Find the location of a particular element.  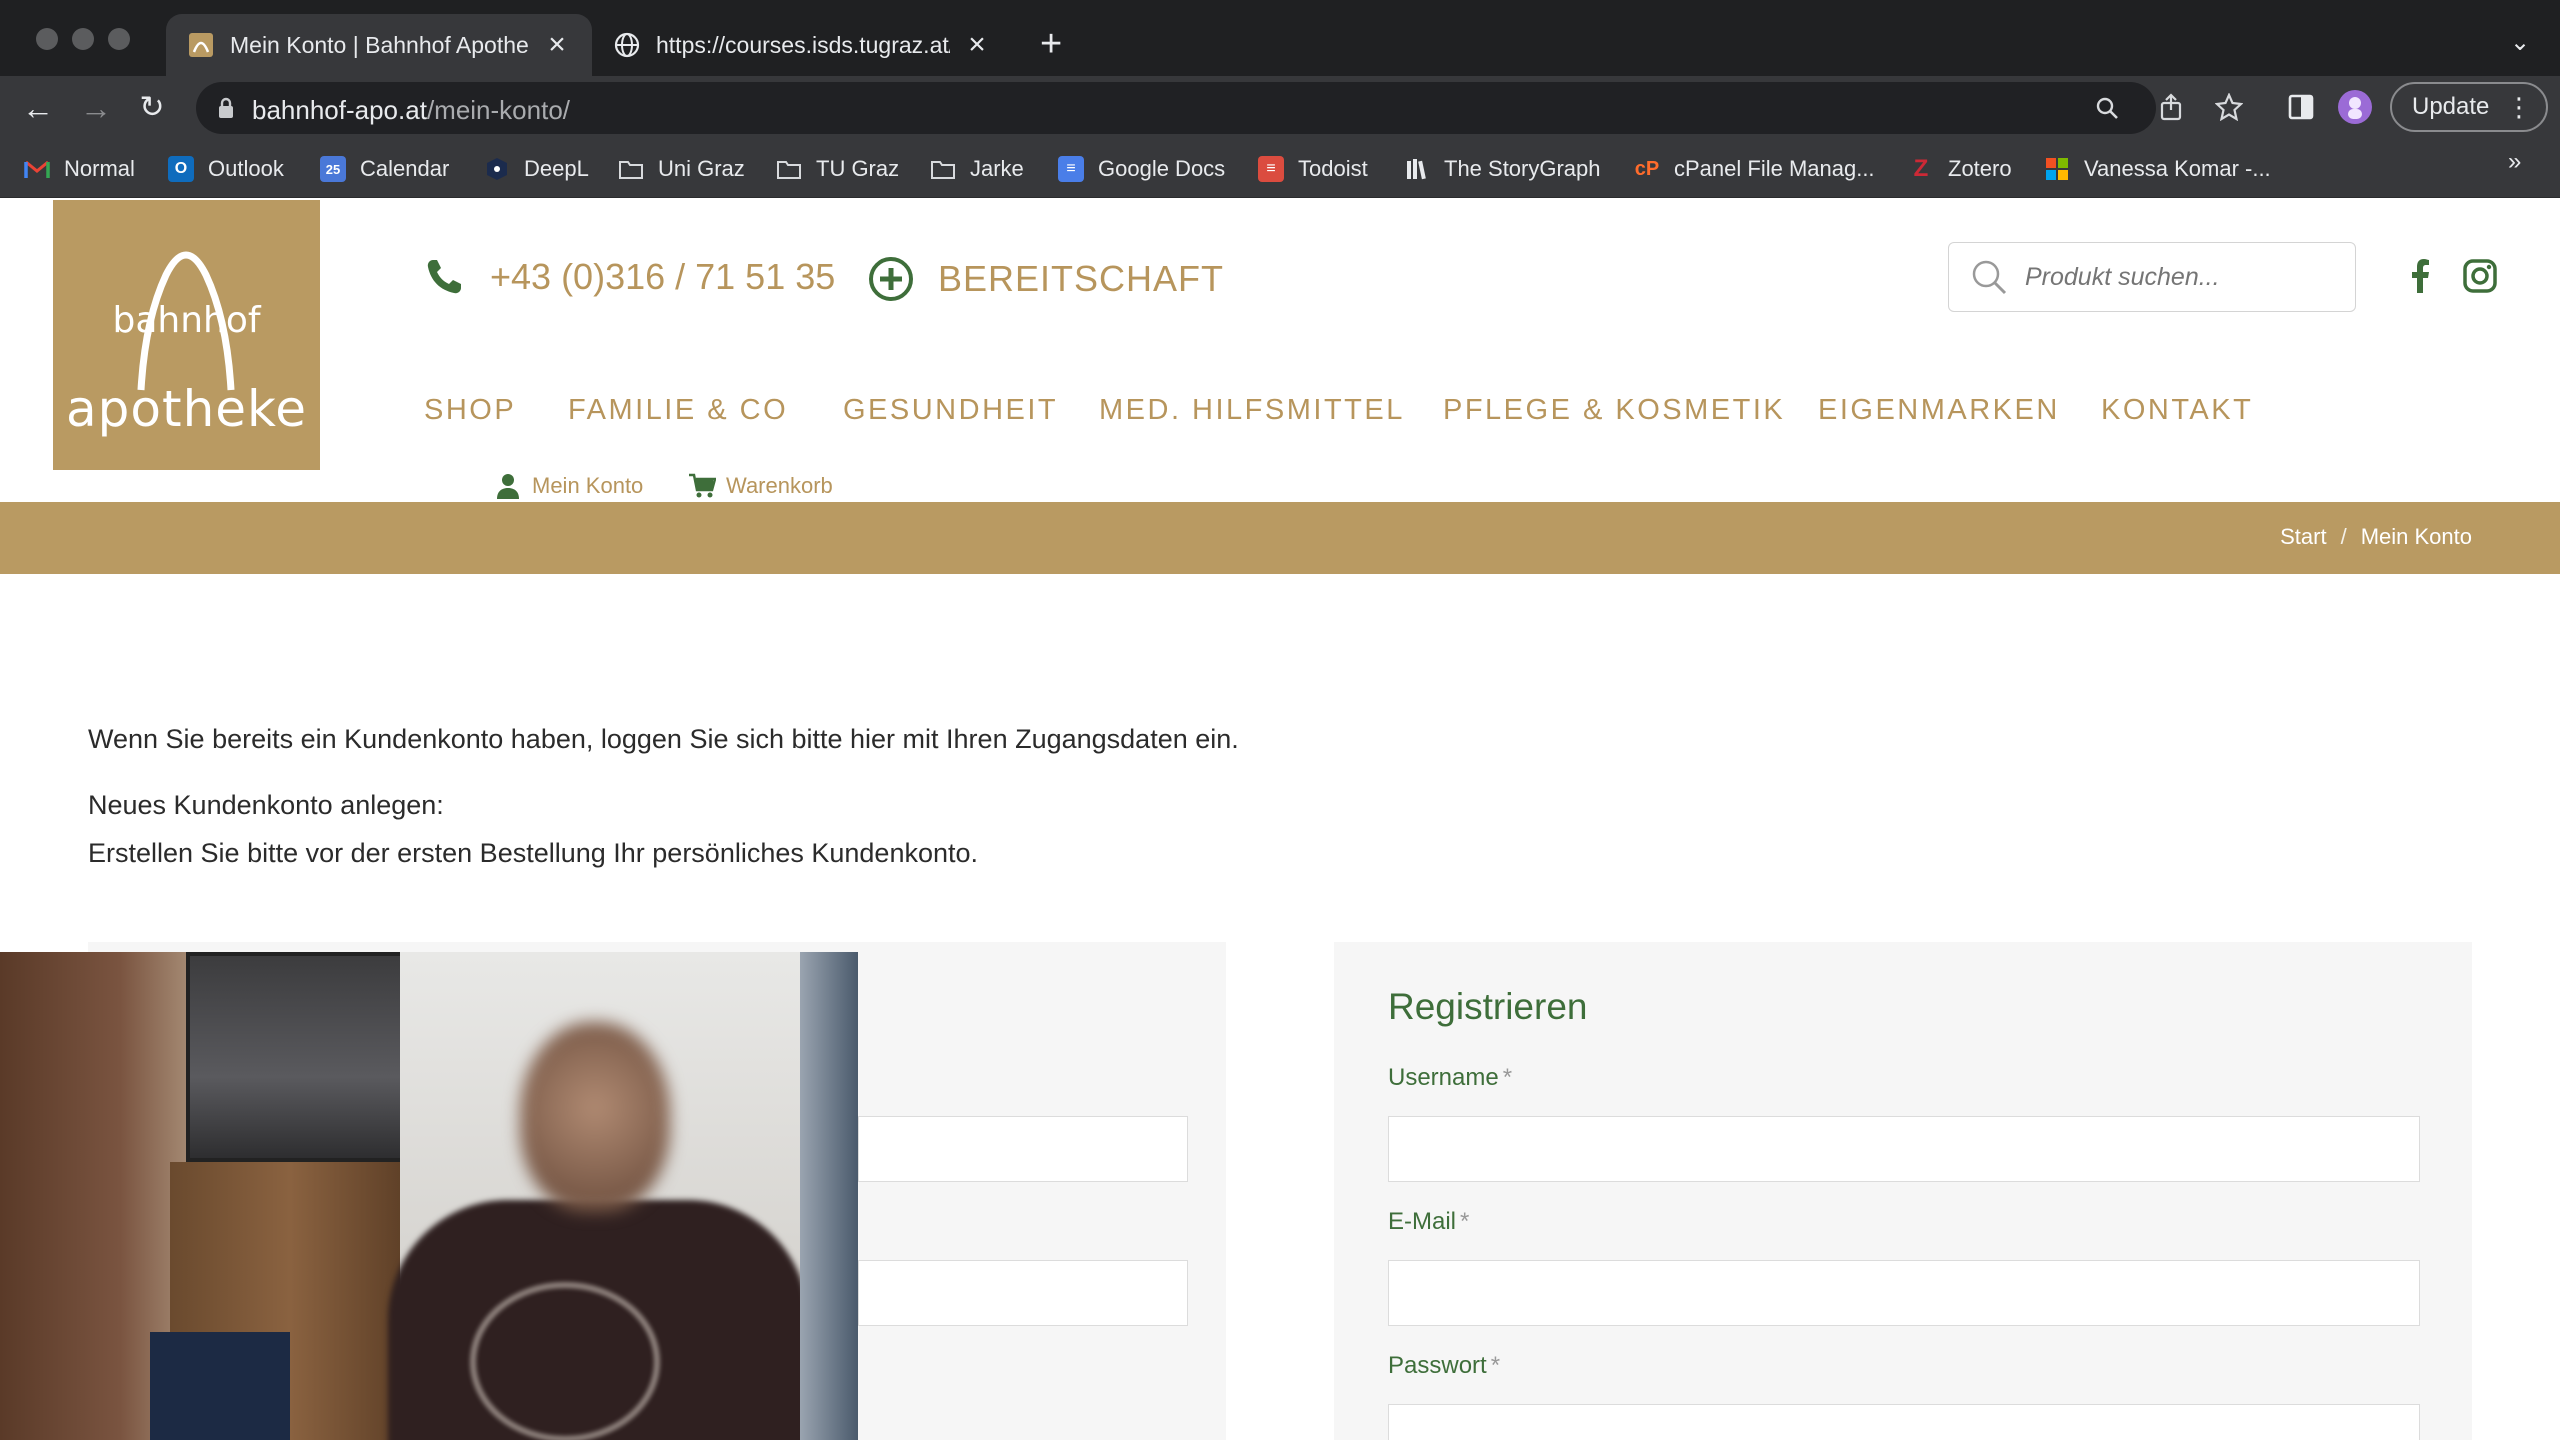

bookmark-normal: Normal is located at coordinates (79, 169).